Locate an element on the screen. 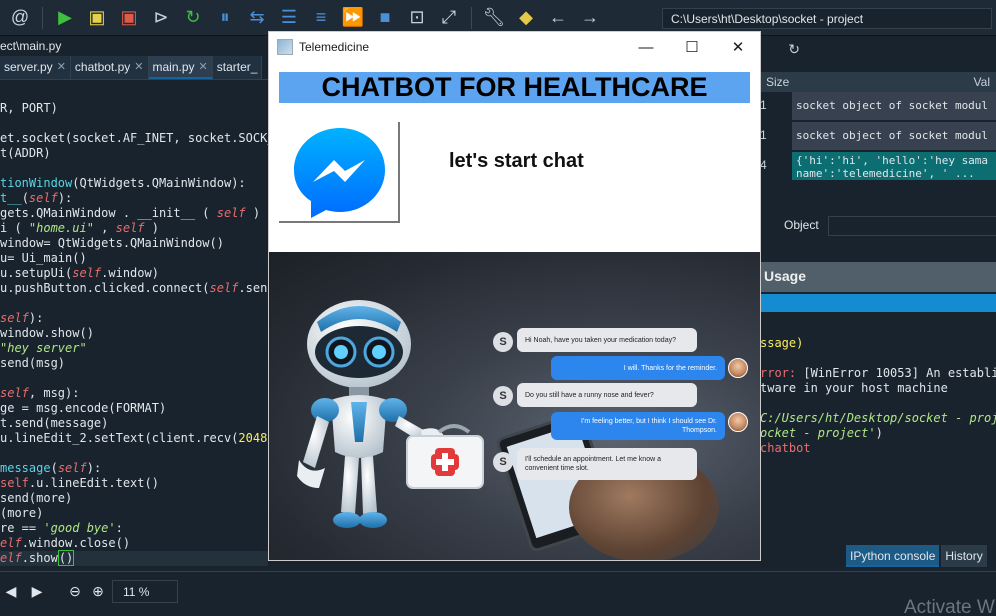 Image resolution: width=996 pixels, height=616 pixels. object-label: Object is located at coordinates (801, 225).